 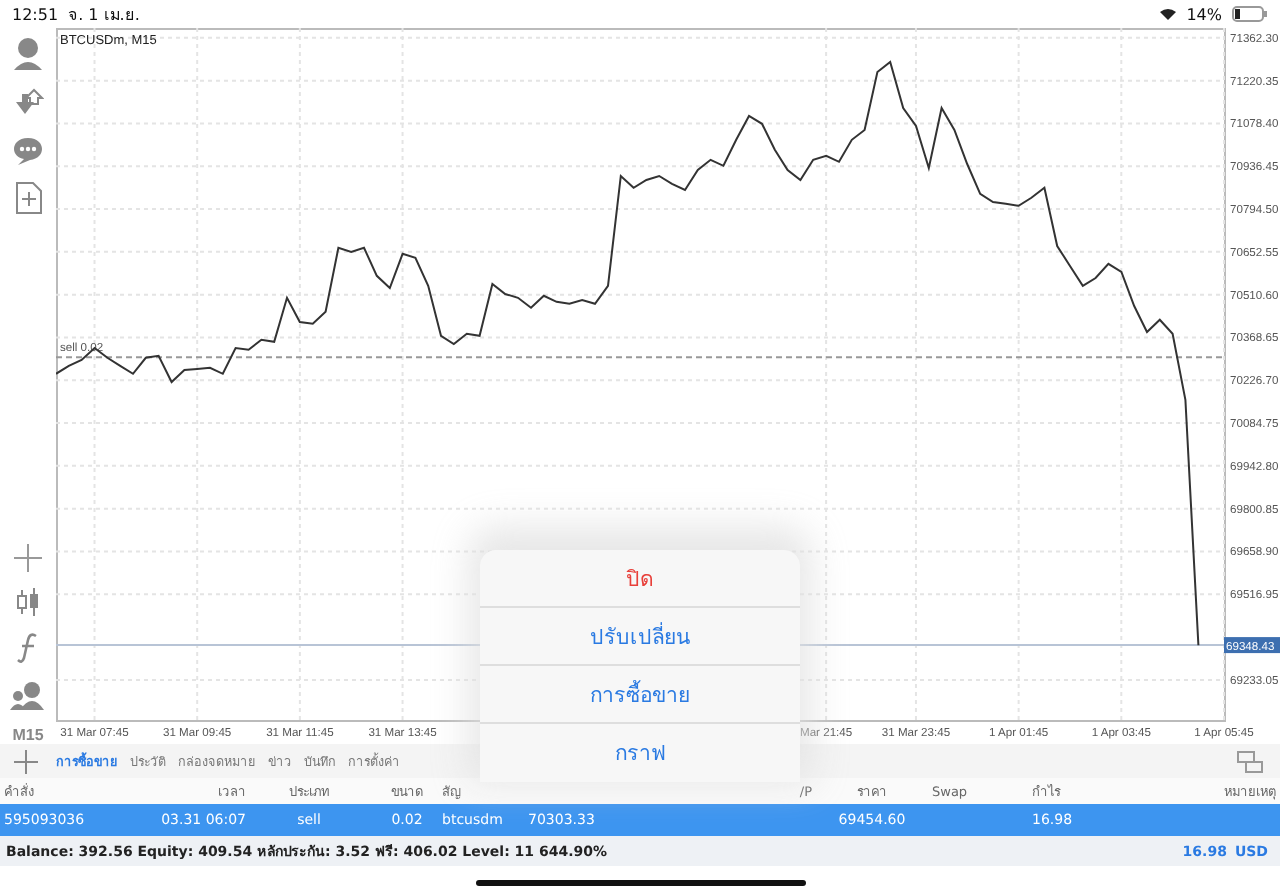 I want to click on timeframe-button: M15, so click(x=28, y=735).